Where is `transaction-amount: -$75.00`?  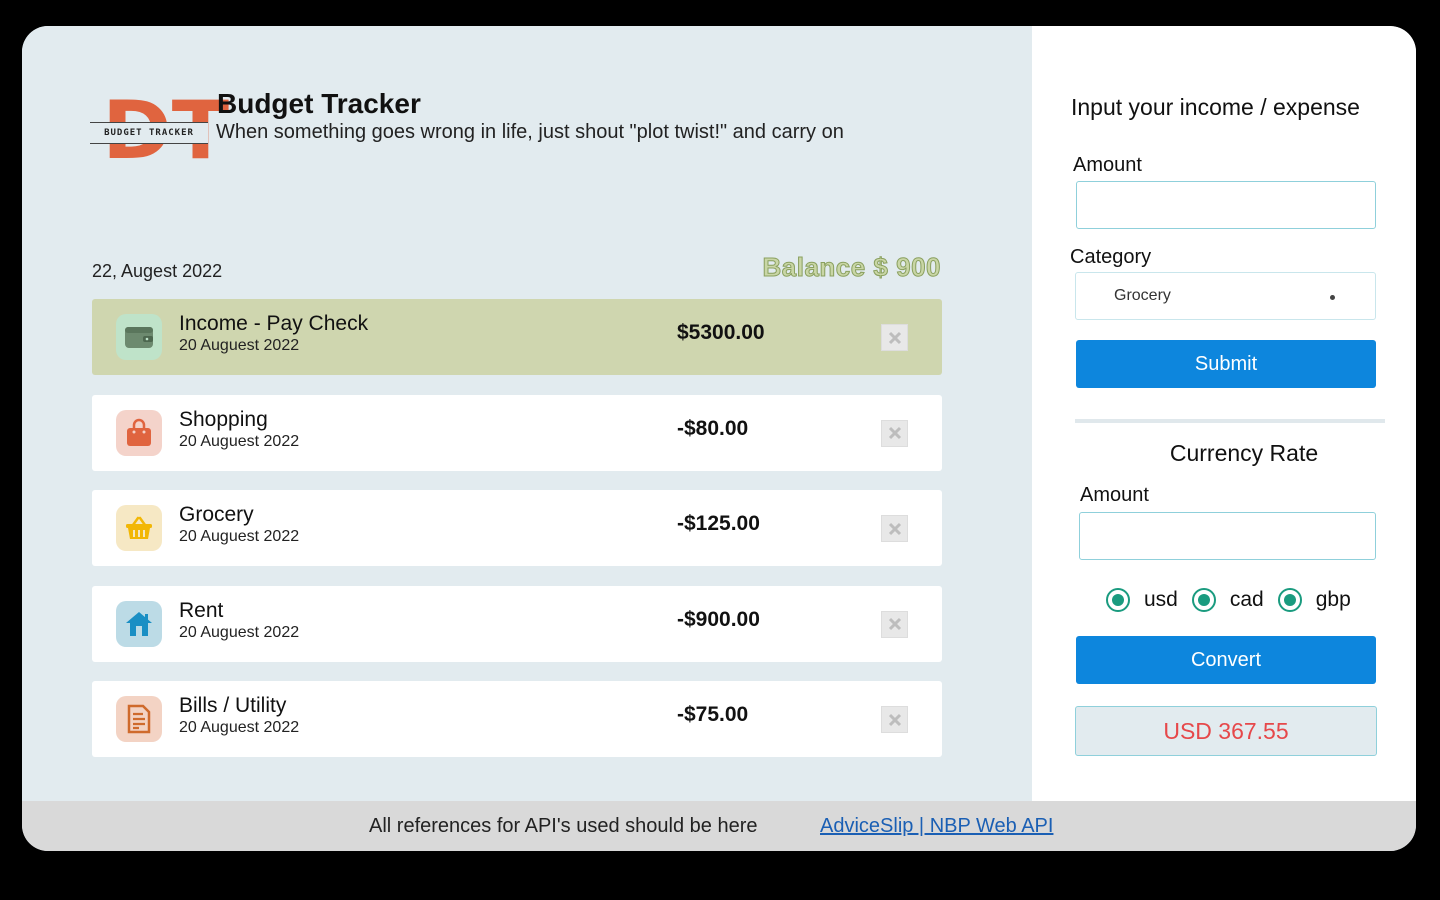
transaction-amount: -$75.00 is located at coordinates (713, 714).